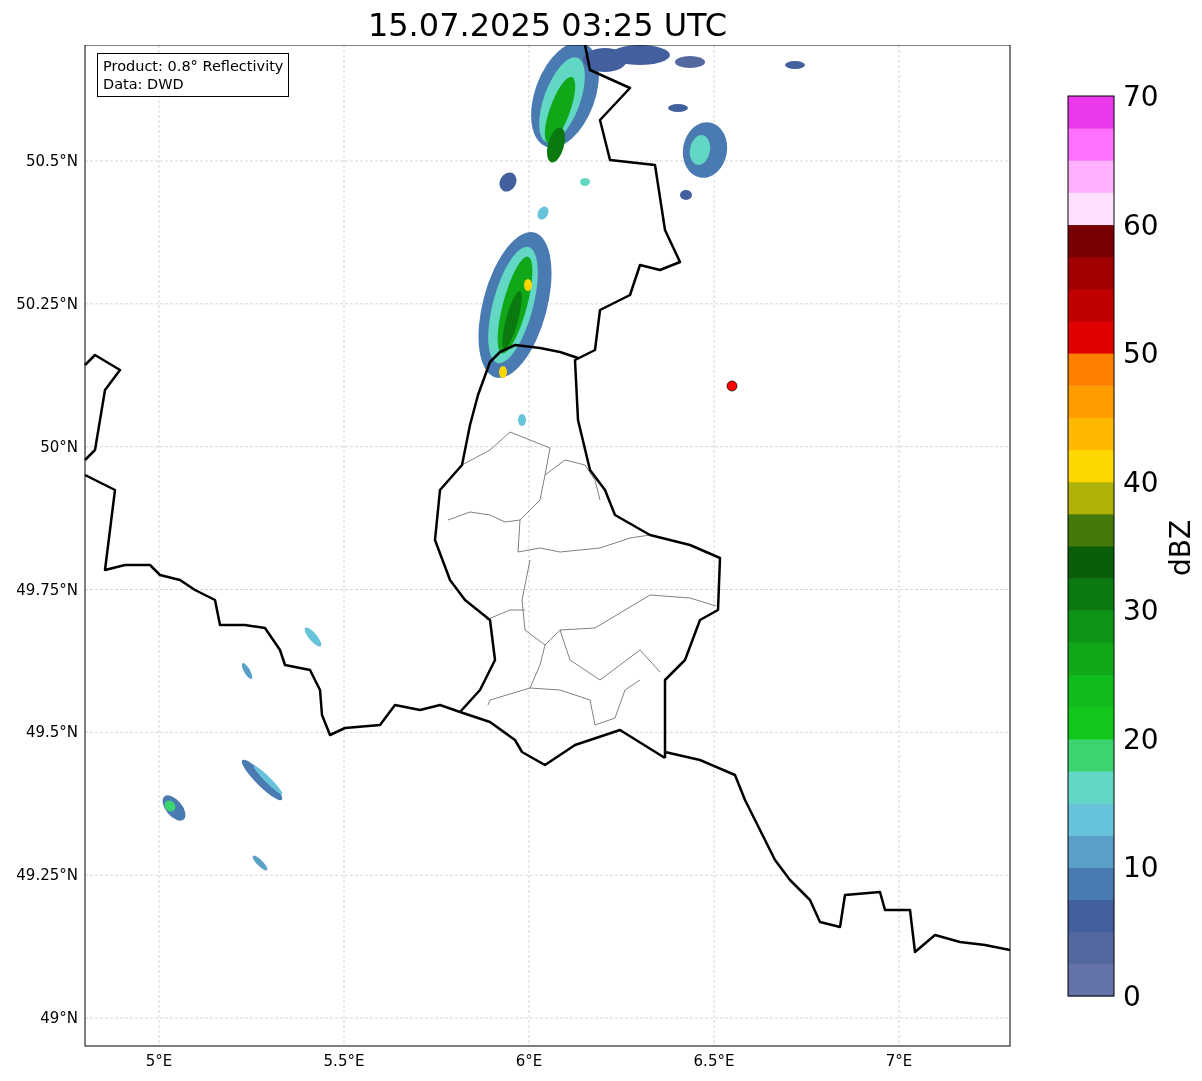 The image size is (1202, 1081). What do you see at coordinates (193, 66) in the screenshot?
I see `info-text: Product: 0.8° Reflectivity` at bounding box center [193, 66].